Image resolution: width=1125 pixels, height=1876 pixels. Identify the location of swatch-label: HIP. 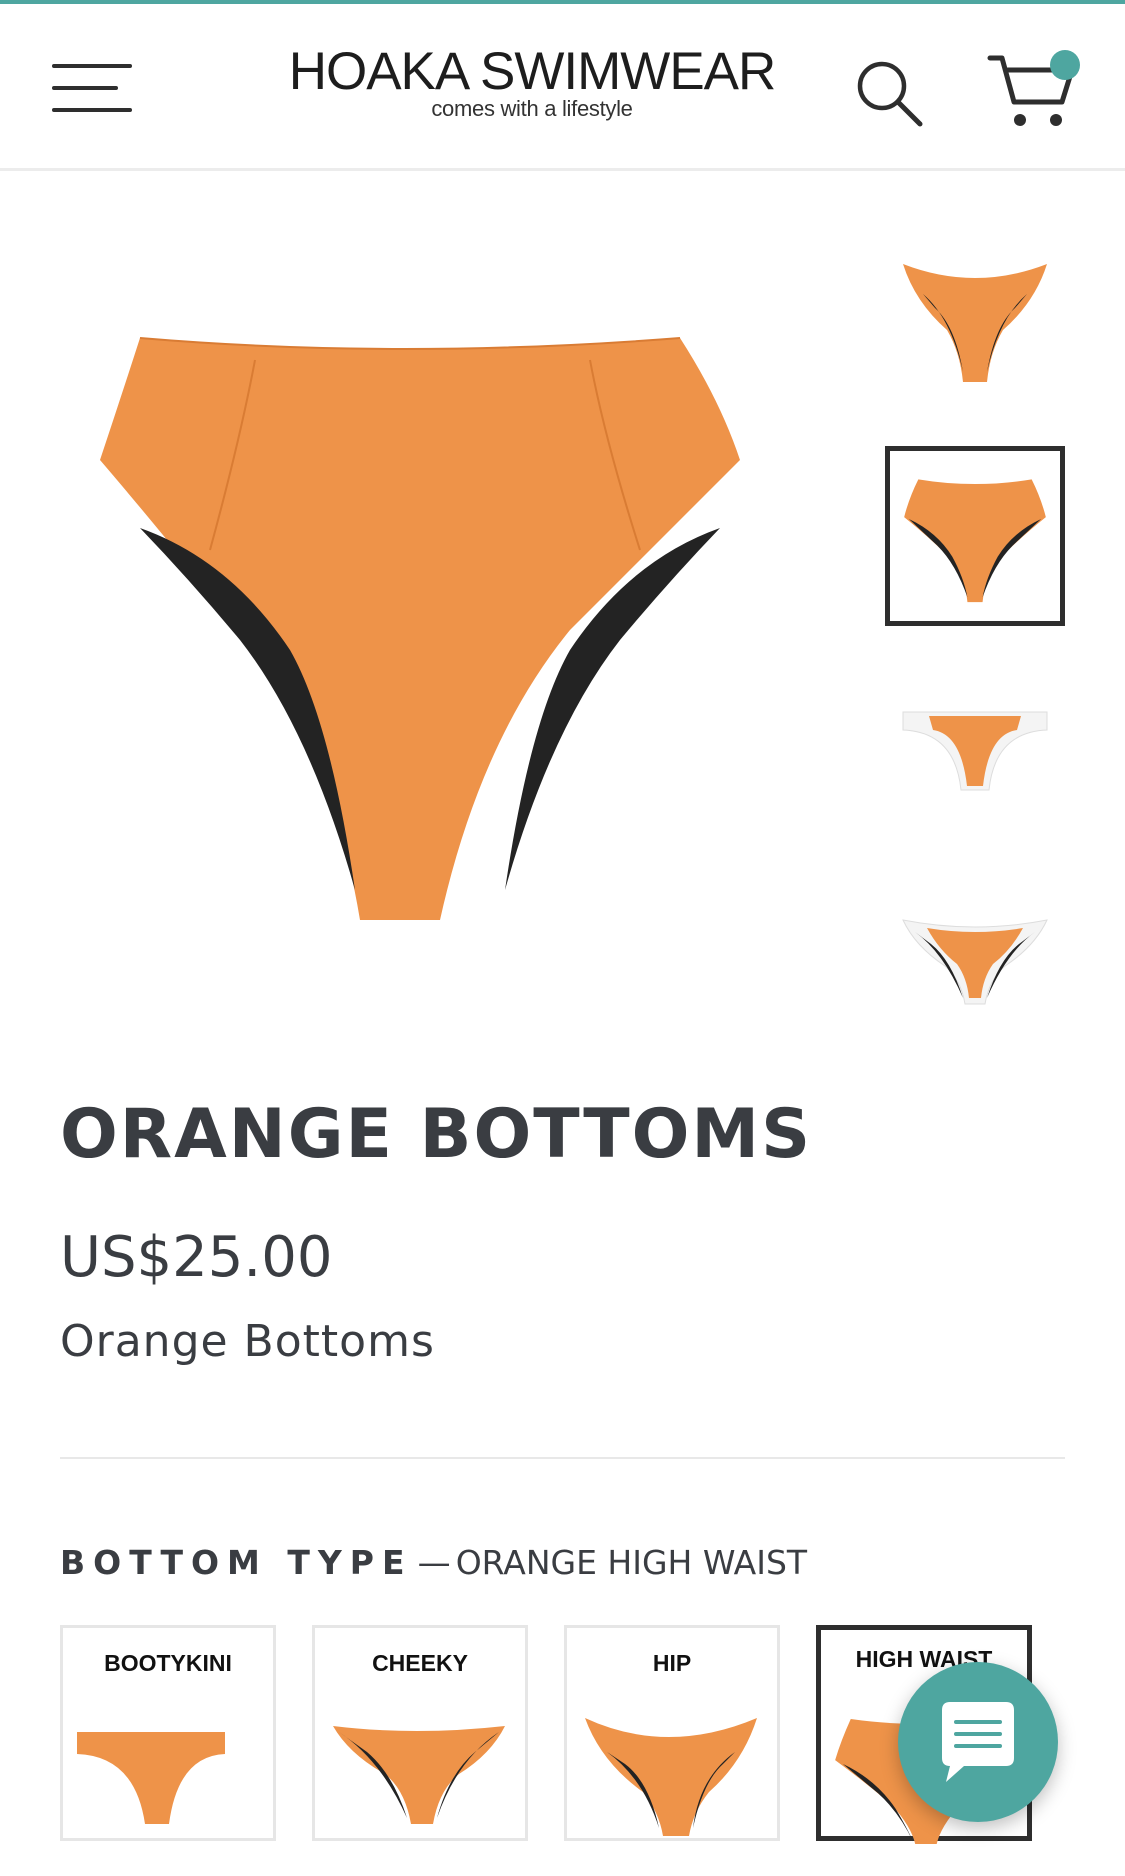
(672, 1663).